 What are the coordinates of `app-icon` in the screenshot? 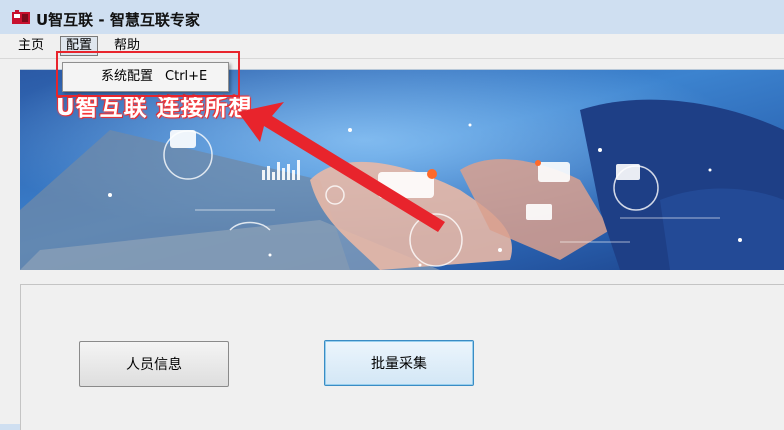 It's located at (21, 17).